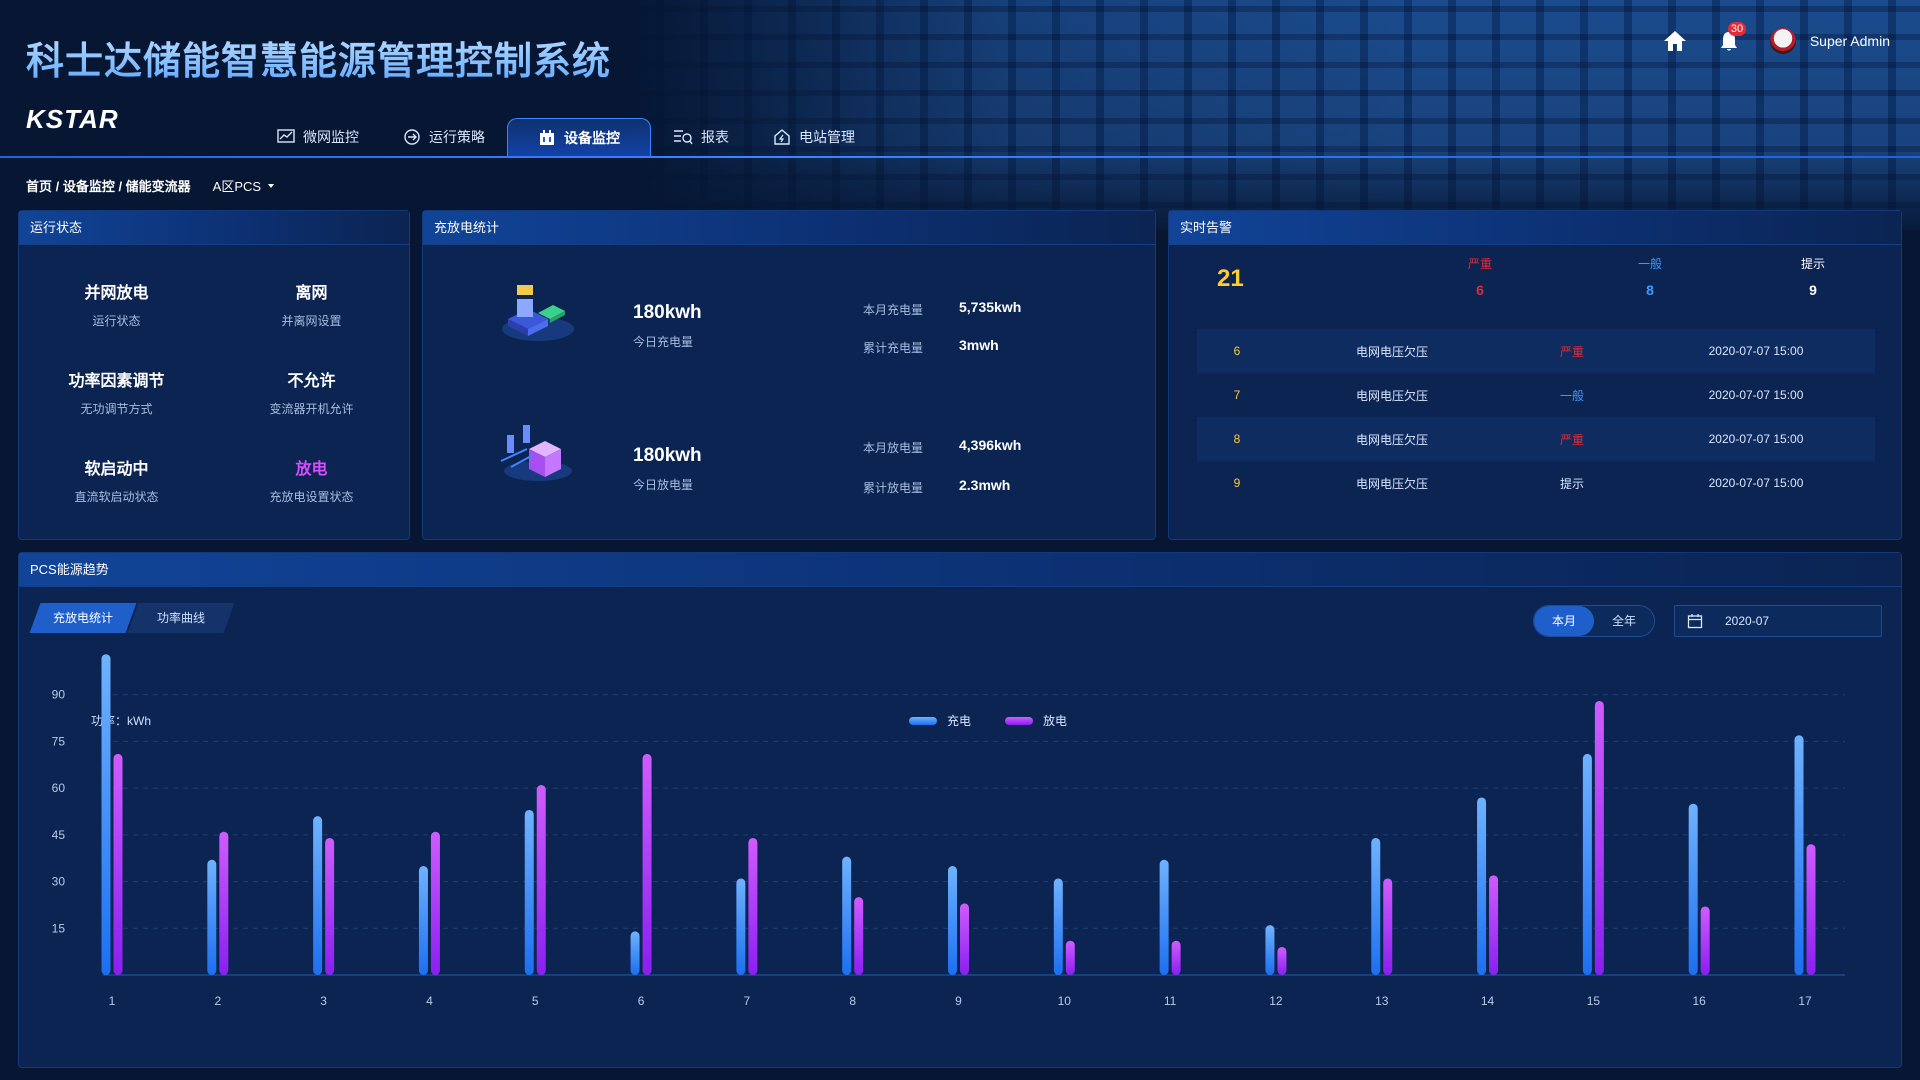  Describe the element at coordinates (1237, 439) in the screenshot. I see `alarm-num: 8` at that location.